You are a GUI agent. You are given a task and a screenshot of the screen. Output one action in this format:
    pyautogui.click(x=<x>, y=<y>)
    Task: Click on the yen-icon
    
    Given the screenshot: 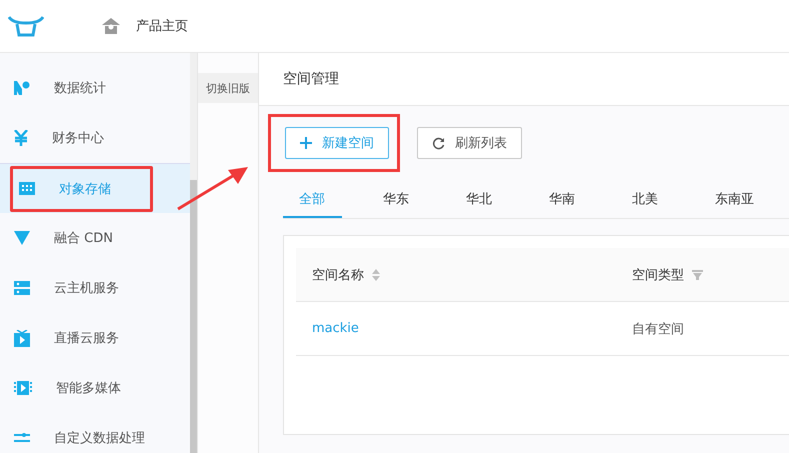 What is the action you would take?
    pyautogui.click(x=21, y=138)
    